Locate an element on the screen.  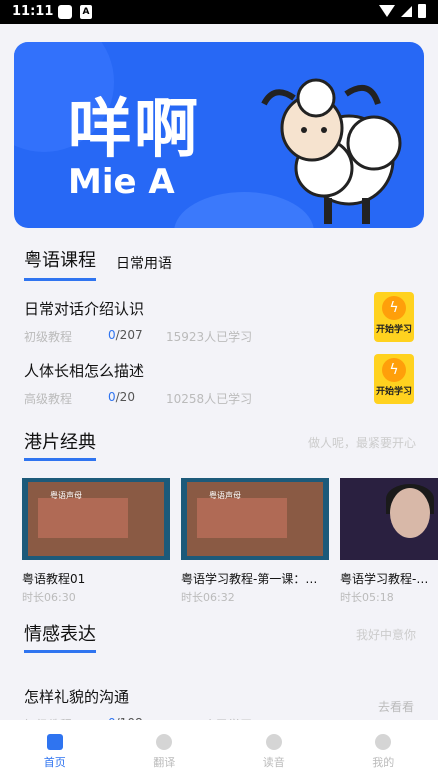
tab-daily-phrases: 日常用语 is located at coordinates (144, 267).